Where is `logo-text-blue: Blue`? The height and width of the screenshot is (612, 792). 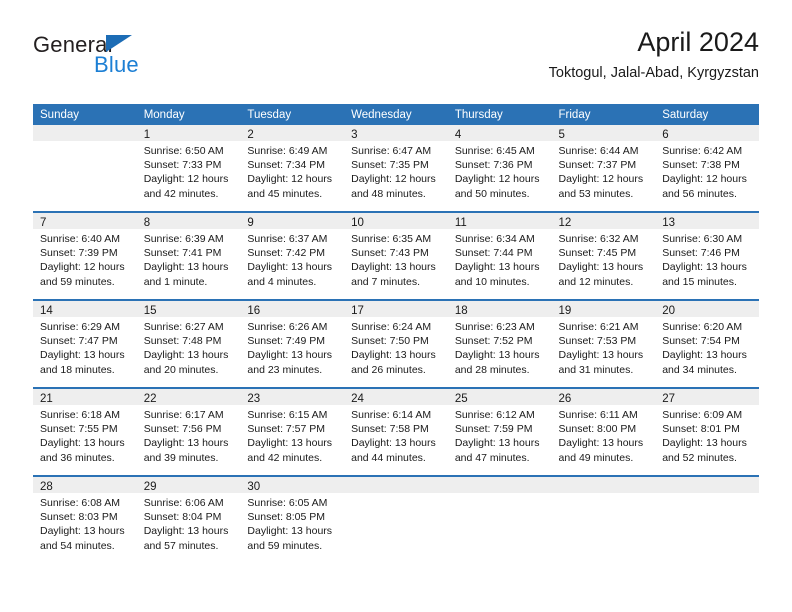 logo-text-blue: Blue is located at coordinates (116, 64).